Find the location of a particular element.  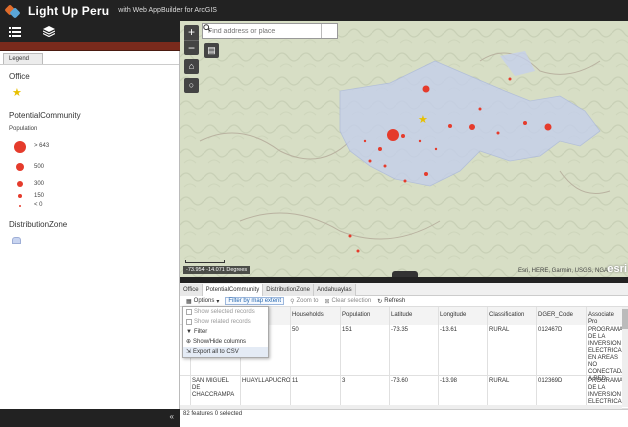

legend-class-label: 150 is located at coordinates (39, 196).